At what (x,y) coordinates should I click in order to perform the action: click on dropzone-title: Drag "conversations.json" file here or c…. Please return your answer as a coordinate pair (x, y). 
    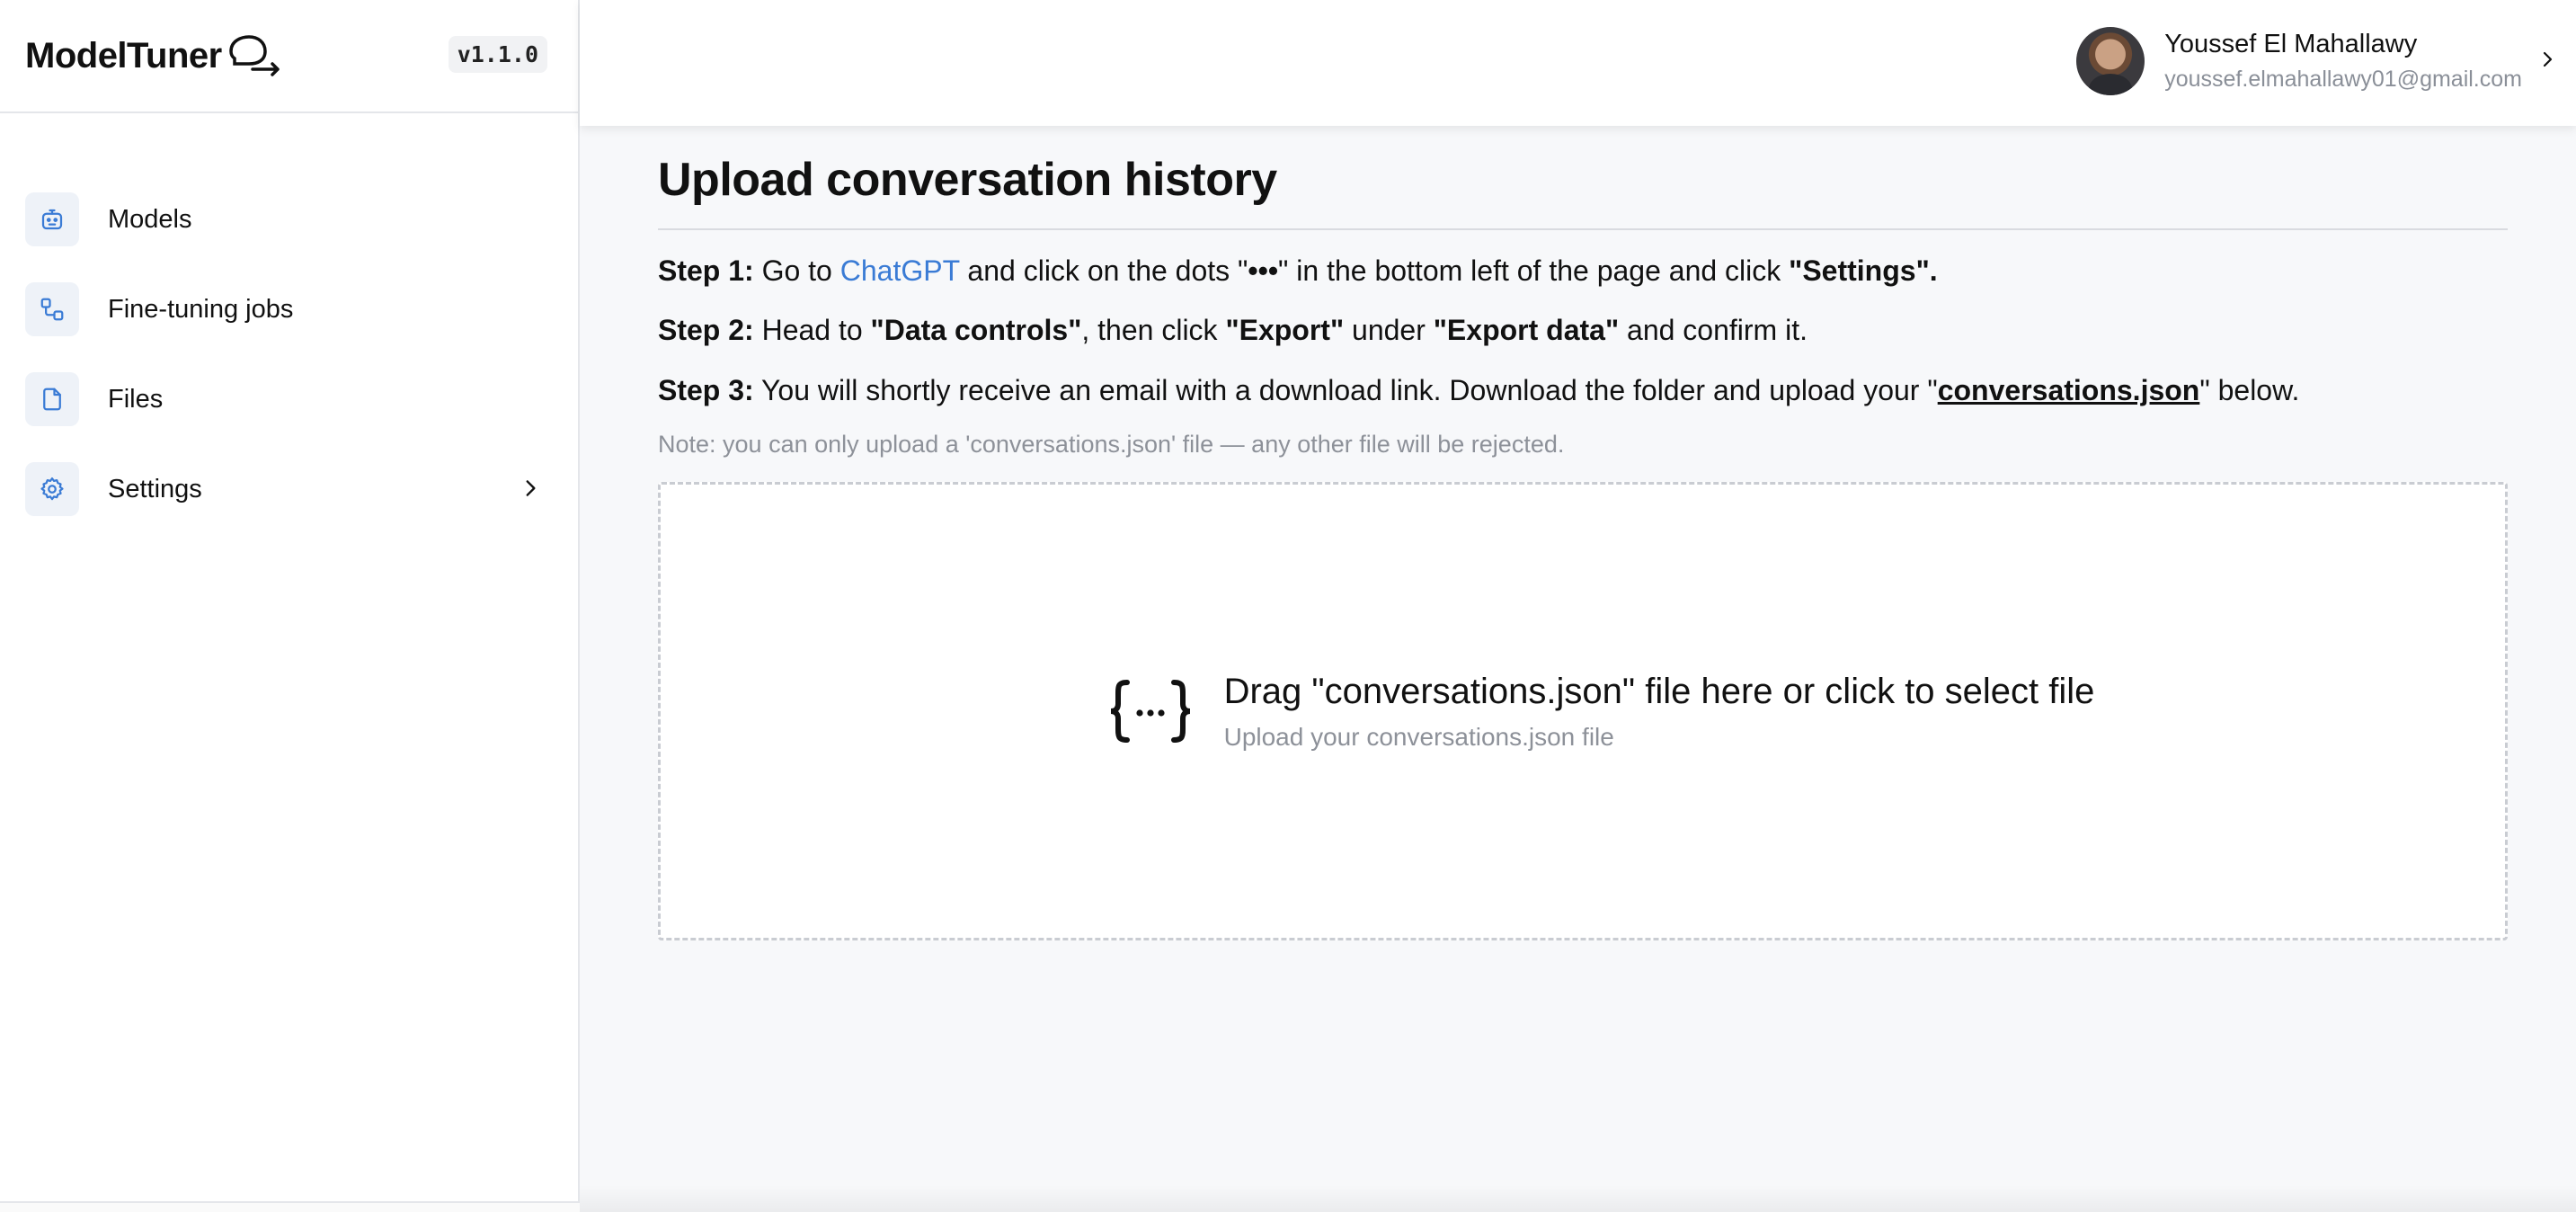
    Looking at the image, I should click on (1659, 691).